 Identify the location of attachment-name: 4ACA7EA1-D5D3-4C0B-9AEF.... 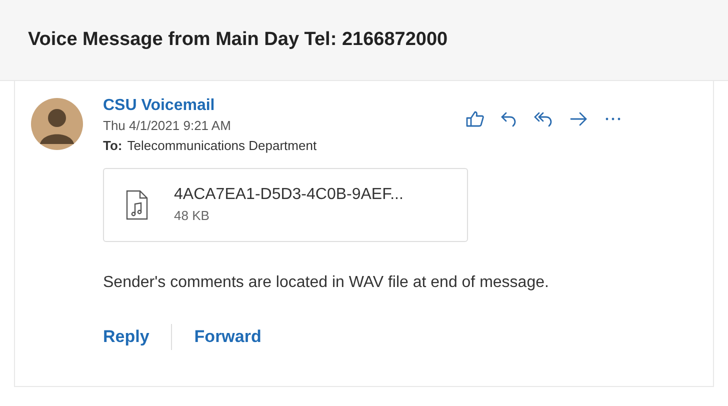
(289, 195).